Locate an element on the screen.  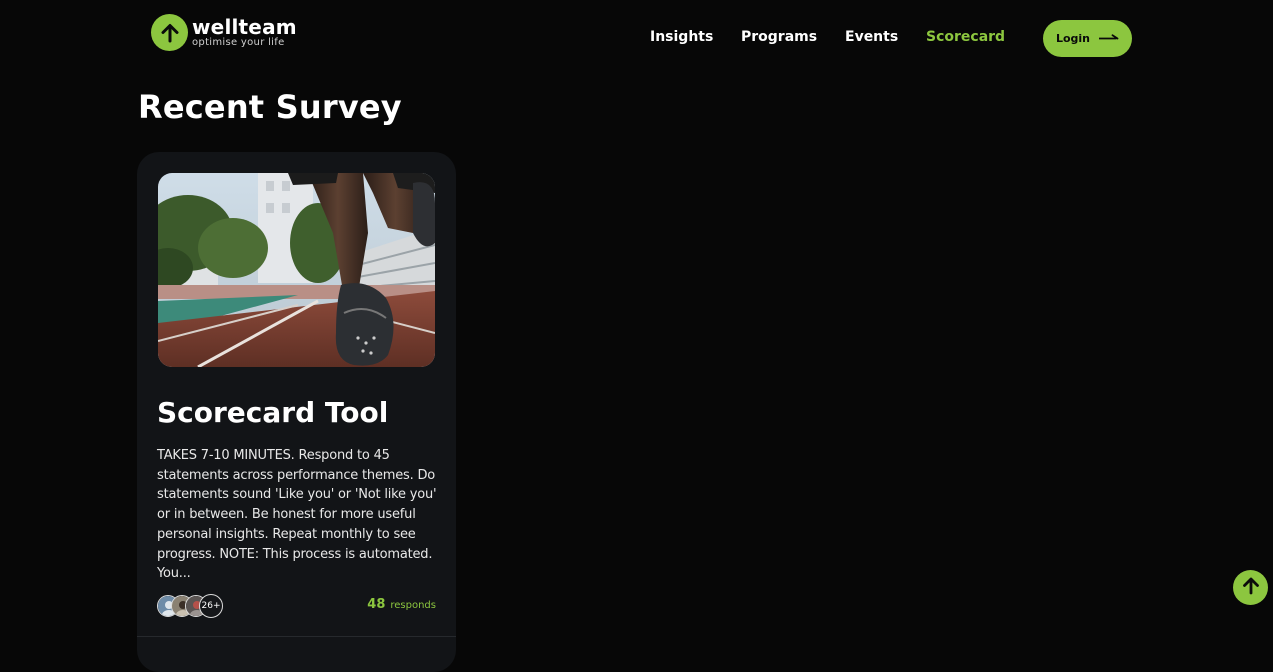
nav-item-scorecard: Scorecard is located at coordinates (965, 37).